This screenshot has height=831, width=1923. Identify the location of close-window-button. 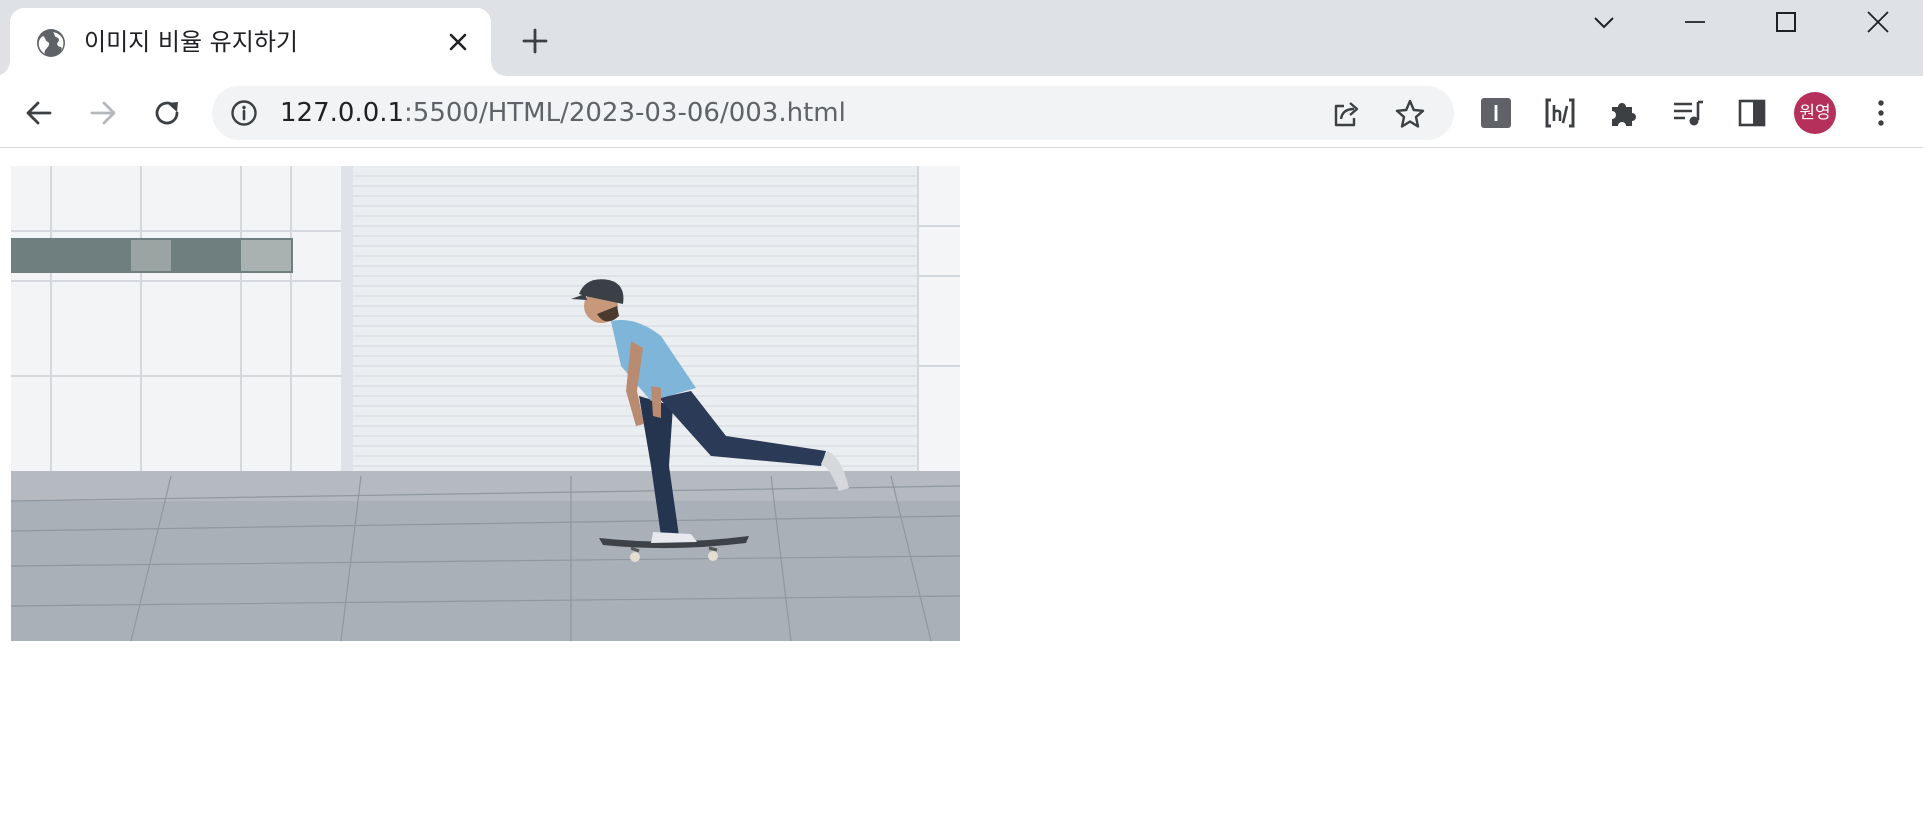
(1878, 22).